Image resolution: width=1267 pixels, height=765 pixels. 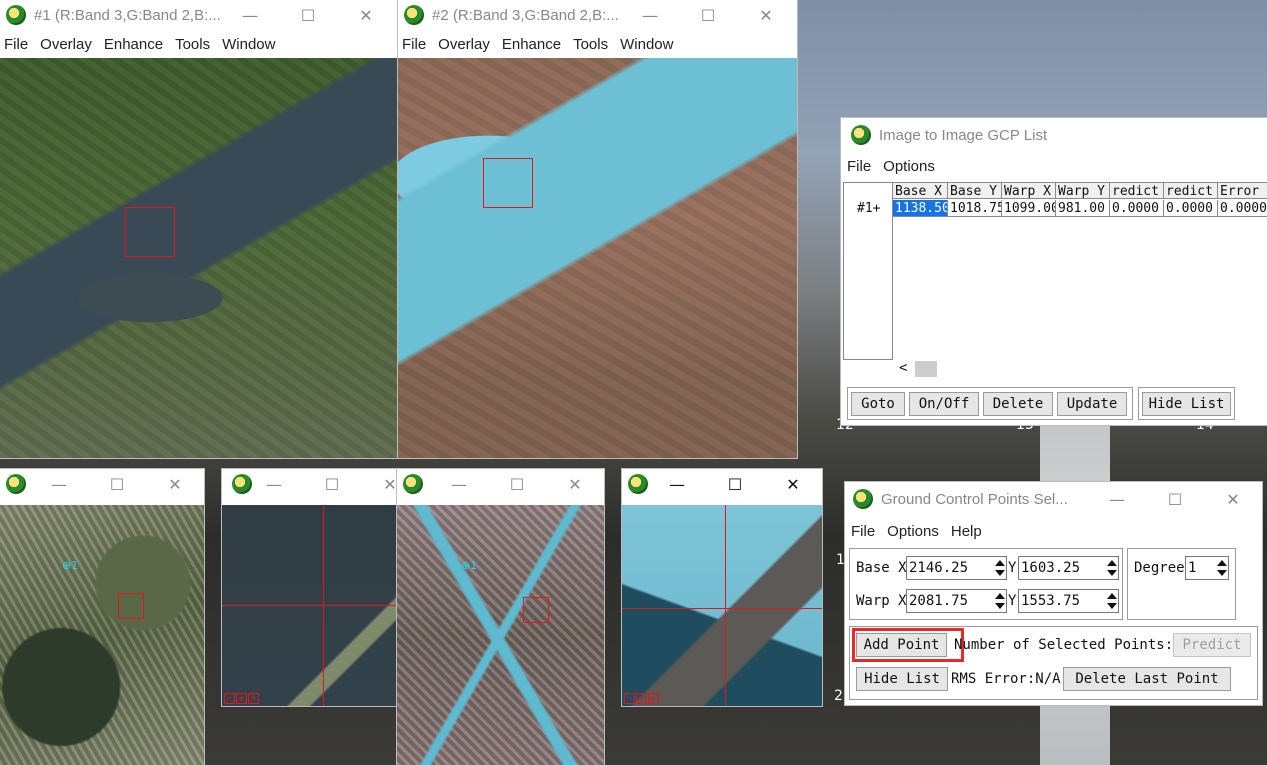 What do you see at coordinates (903, 368) in the screenshot?
I see `scroll-left-icon: <` at bounding box center [903, 368].